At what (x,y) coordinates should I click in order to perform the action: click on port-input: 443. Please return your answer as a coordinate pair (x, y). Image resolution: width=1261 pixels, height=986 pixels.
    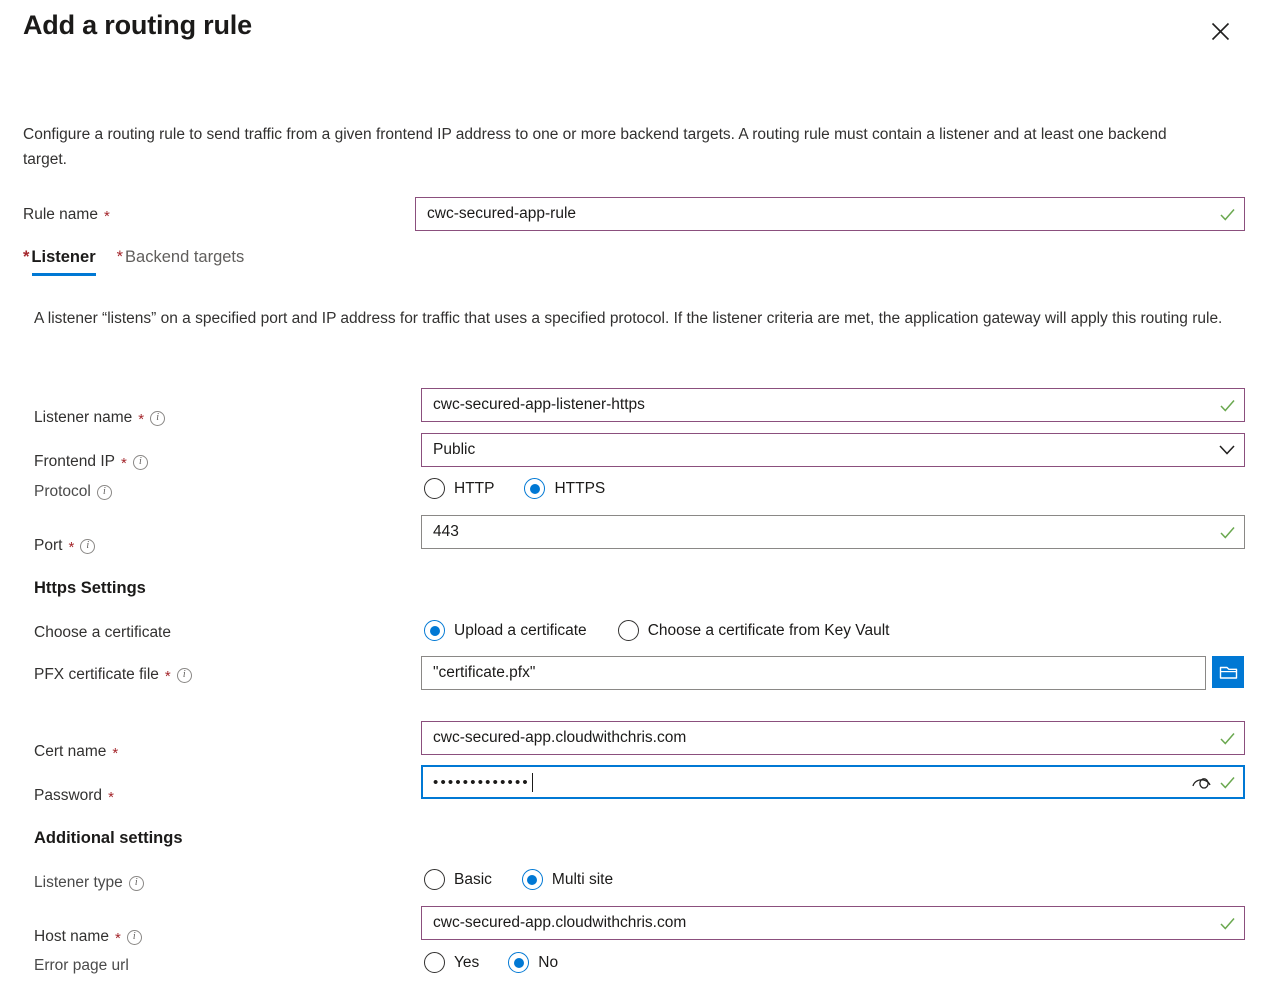
    Looking at the image, I should click on (833, 532).